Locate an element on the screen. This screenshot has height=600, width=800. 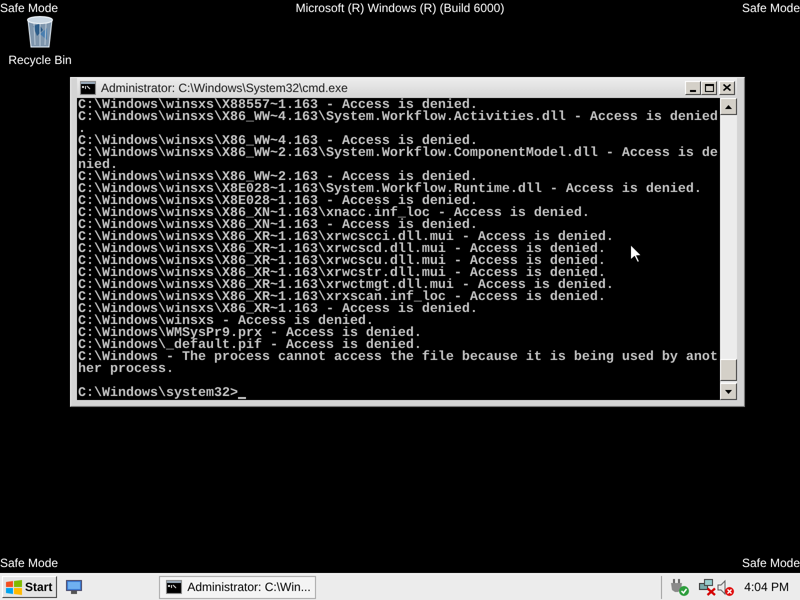
network-disconnected-icon is located at coordinates (707, 587).